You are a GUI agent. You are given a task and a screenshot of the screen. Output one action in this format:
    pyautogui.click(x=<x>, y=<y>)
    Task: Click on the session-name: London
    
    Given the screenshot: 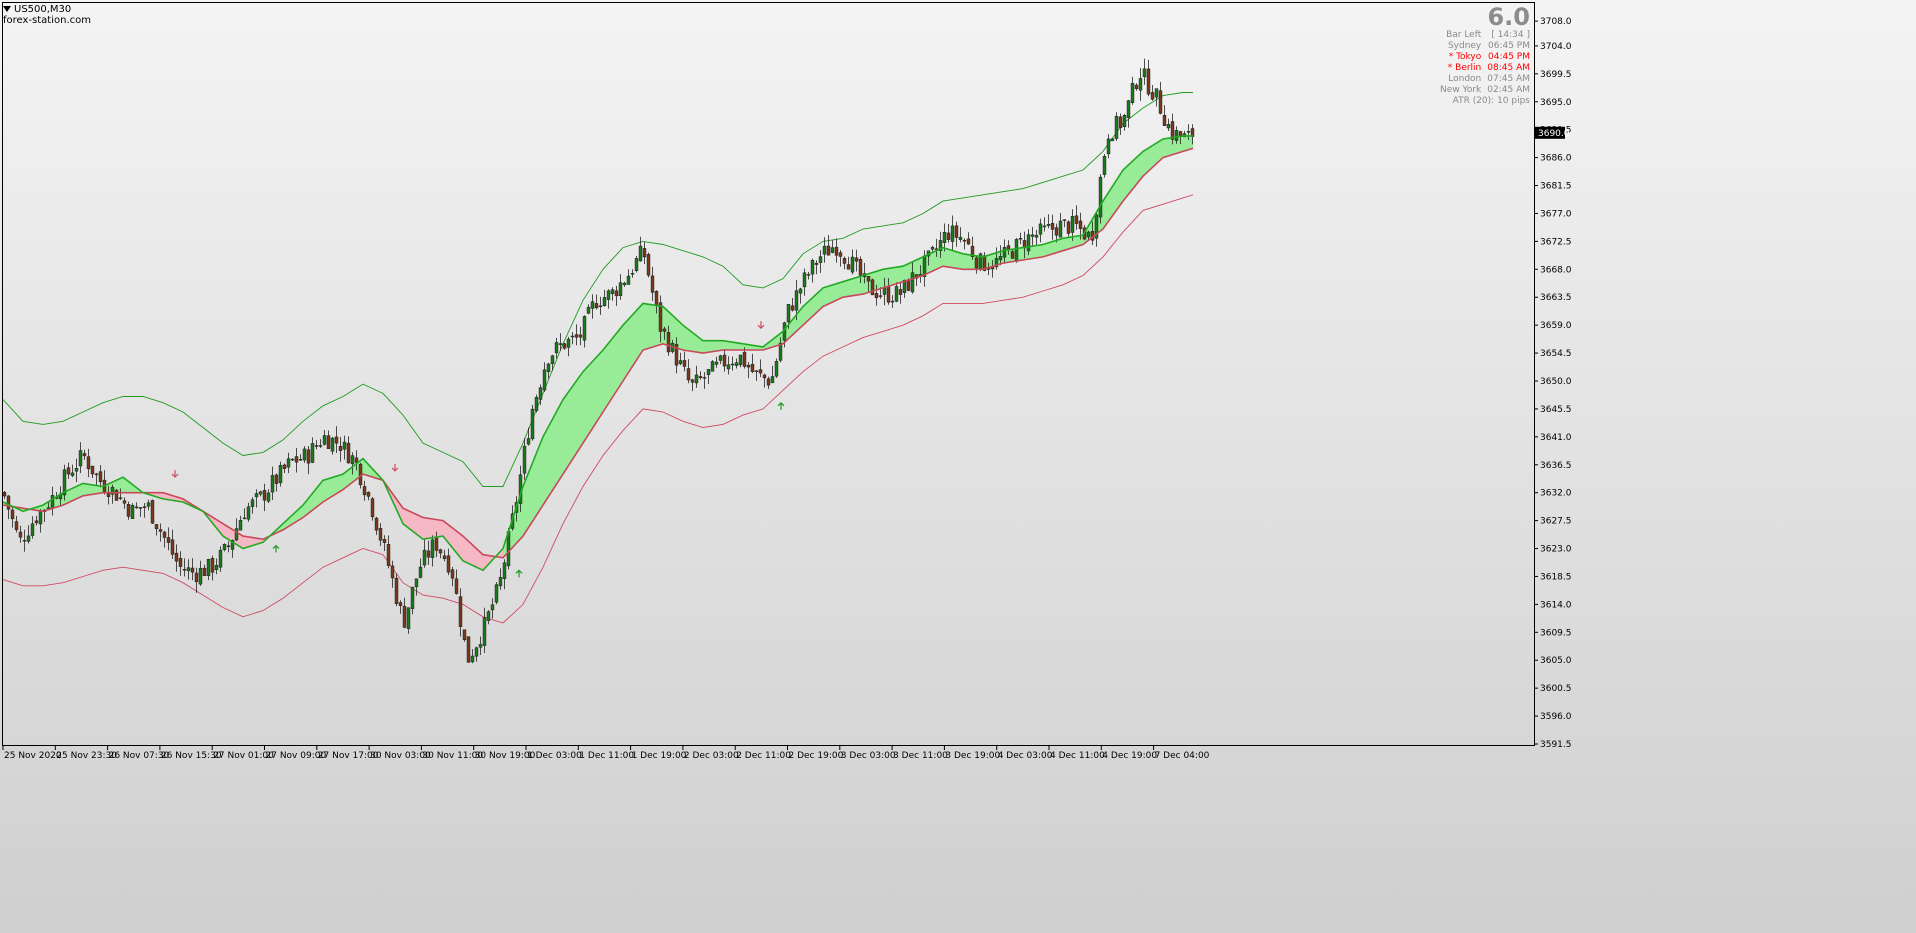 What is the action you would take?
    pyautogui.click(x=1465, y=79)
    